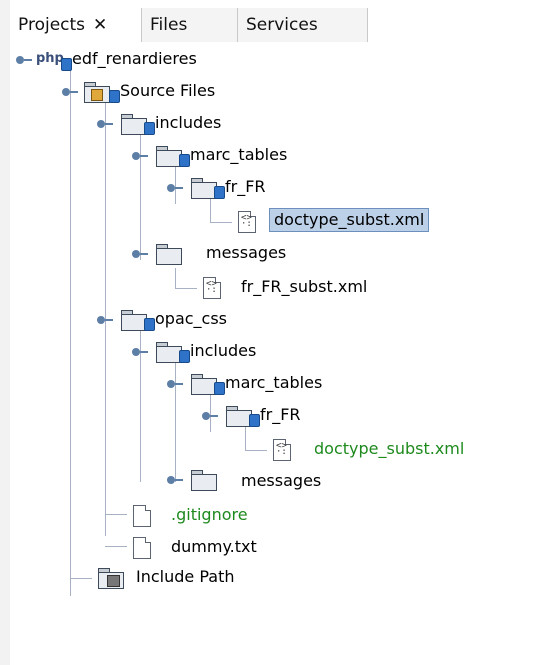  Describe the element at coordinates (52, 25) in the screenshot. I see `tab-projects-label: Projects` at that location.